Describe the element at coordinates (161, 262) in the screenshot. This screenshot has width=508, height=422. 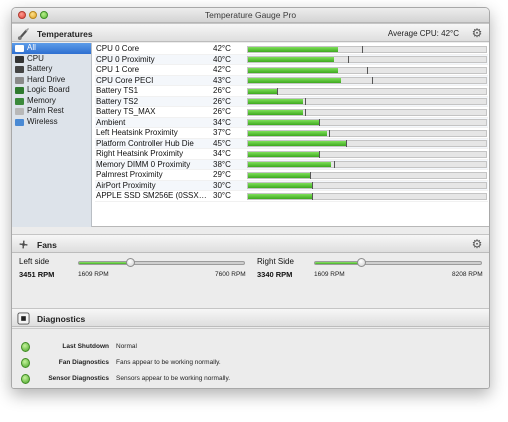
I see `left-fan-slider` at that location.